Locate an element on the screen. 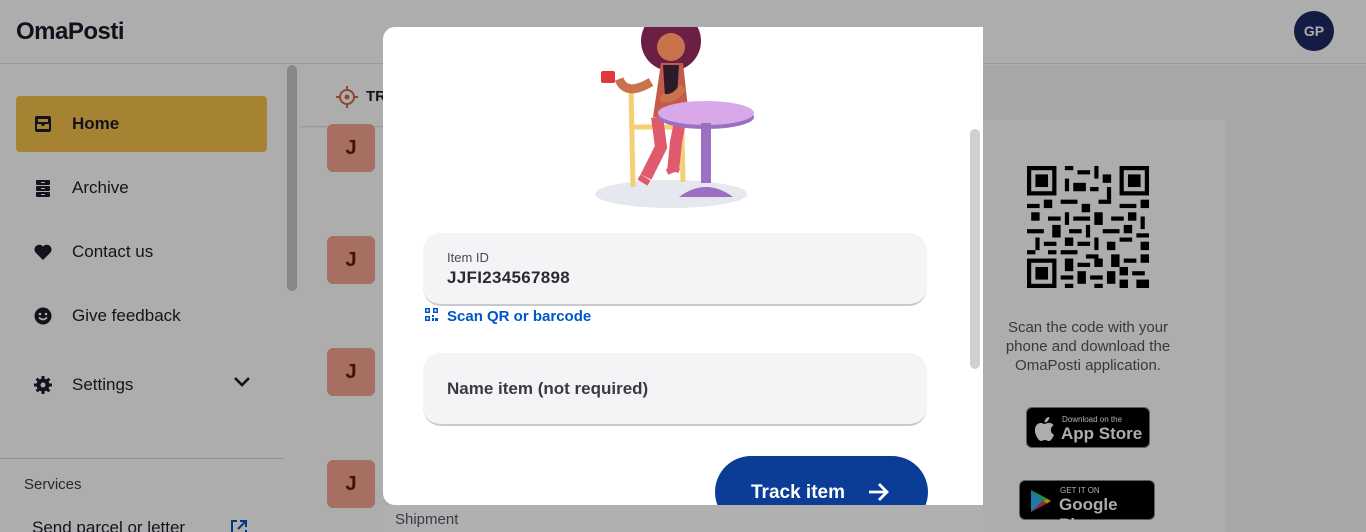  qr-scan-icon is located at coordinates (431, 316).